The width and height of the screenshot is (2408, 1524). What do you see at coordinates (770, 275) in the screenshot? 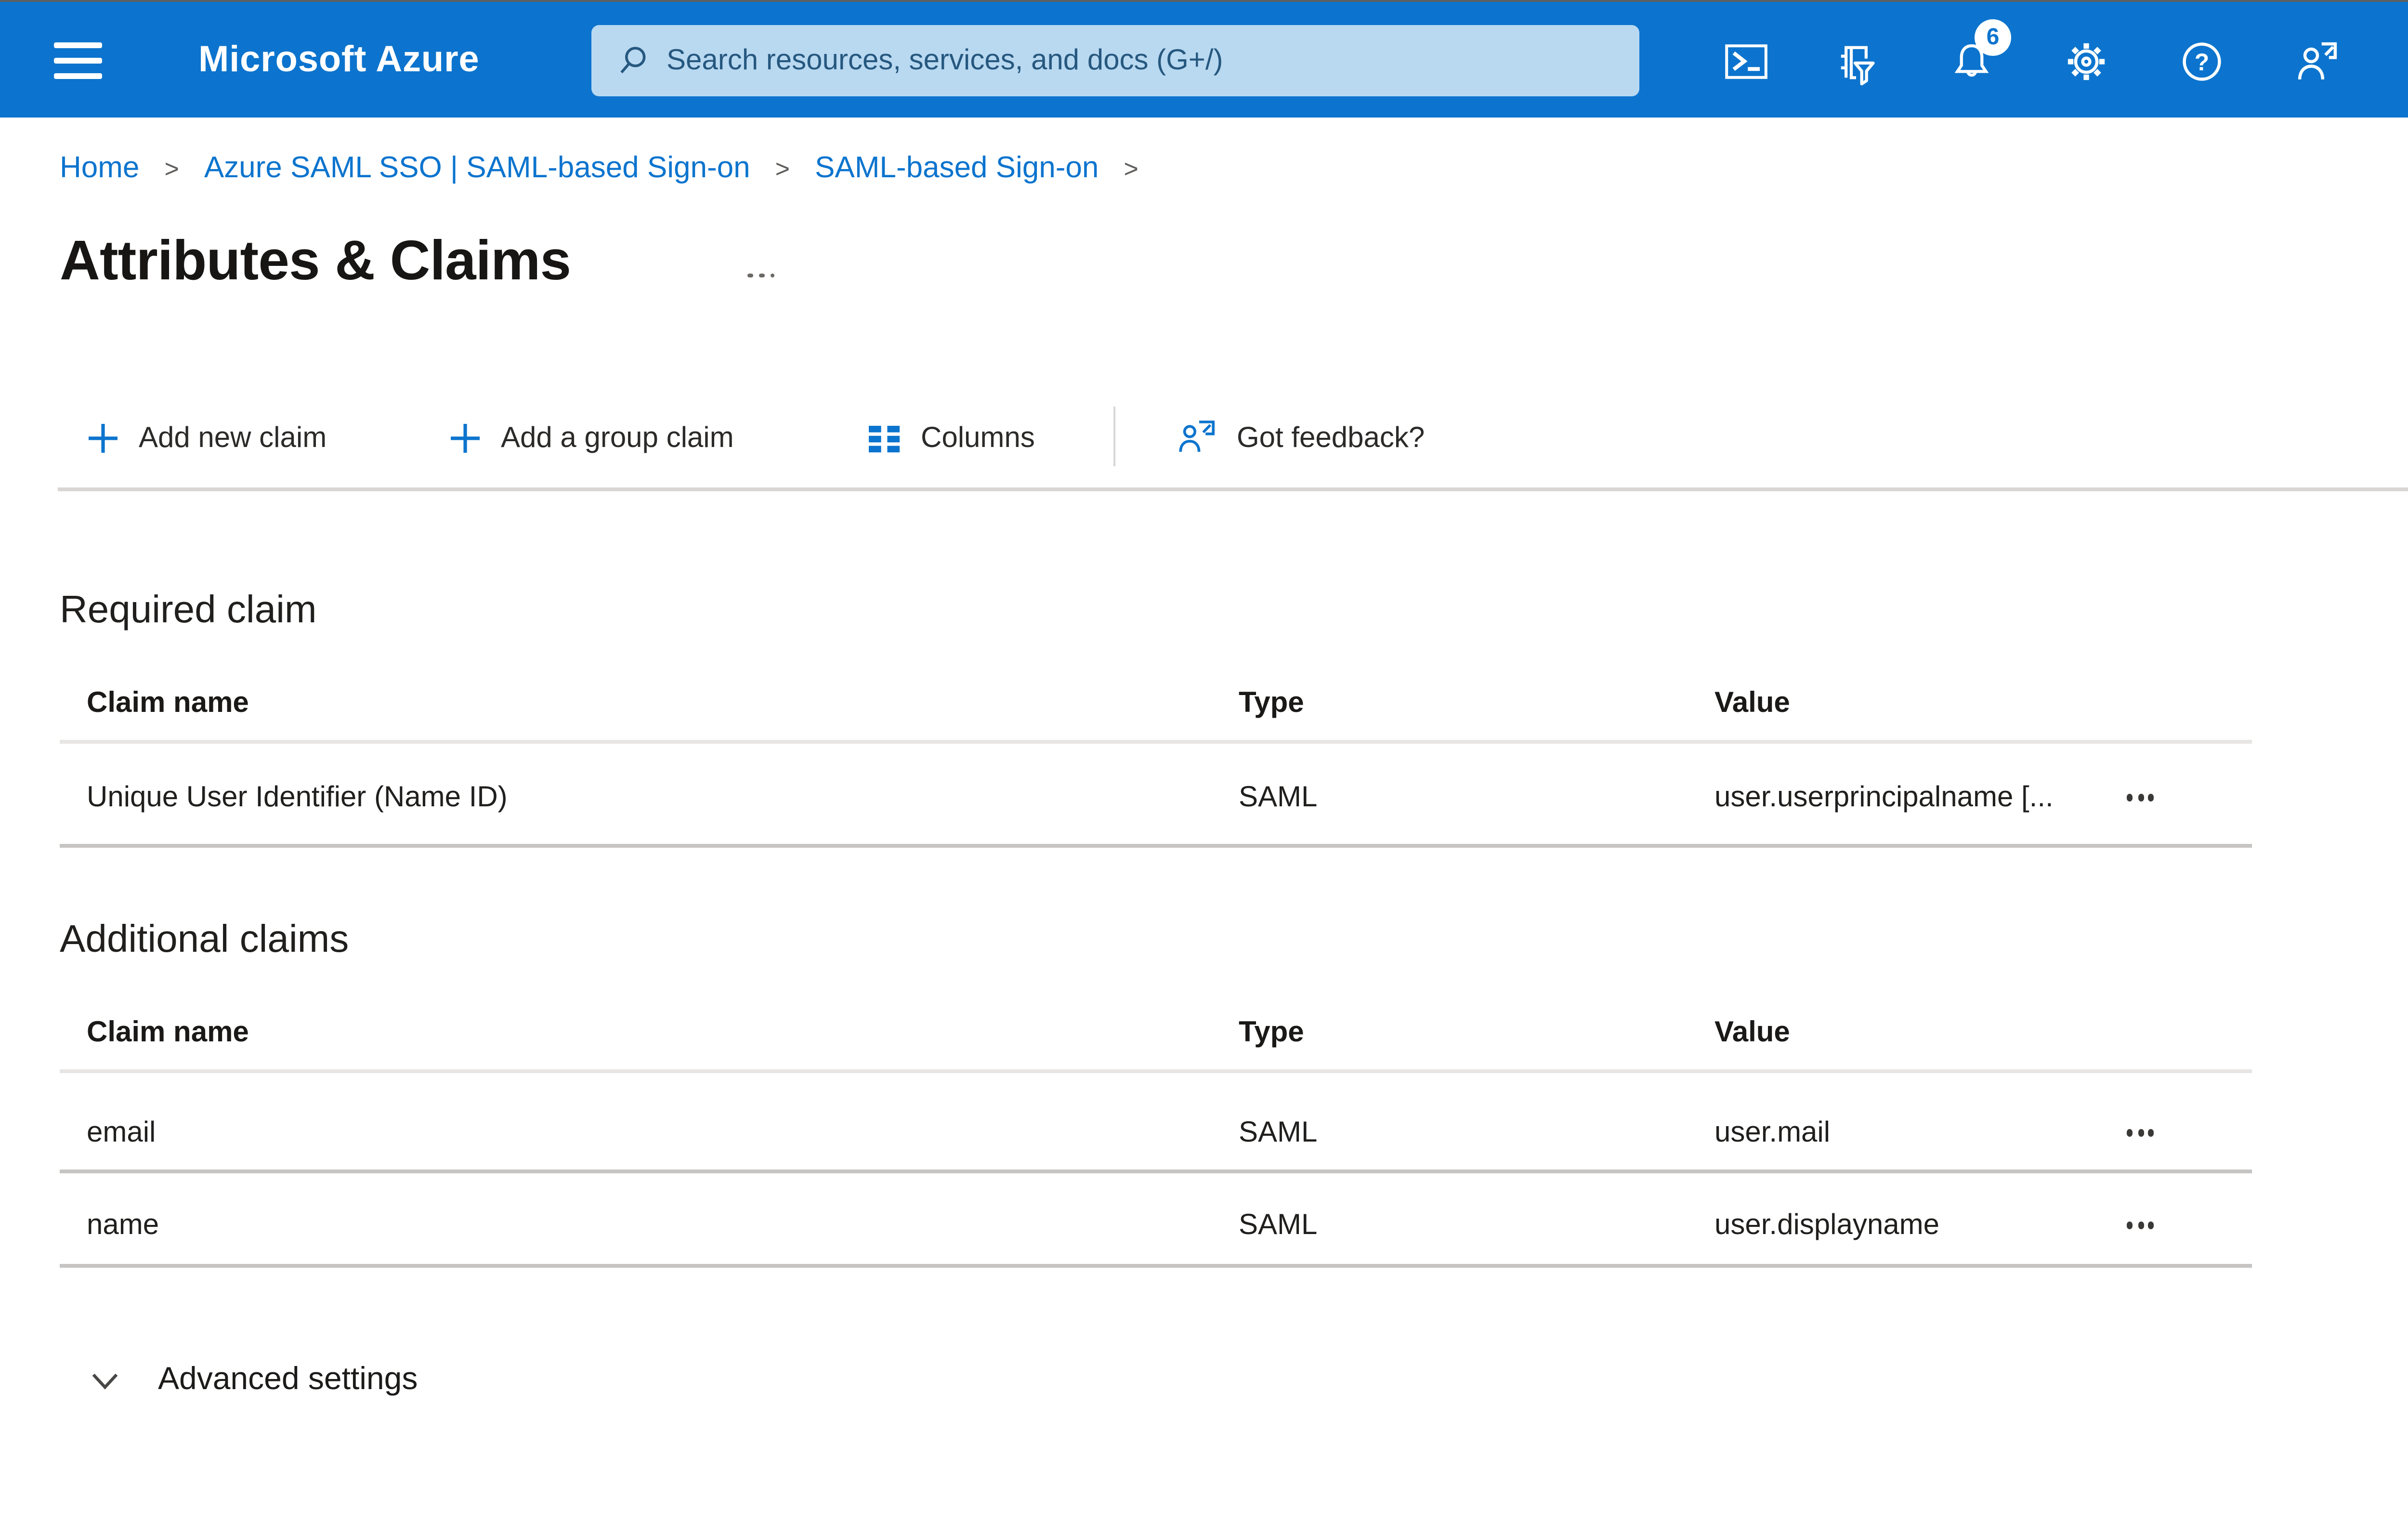
I see `more-options-button` at bounding box center [770, 275].